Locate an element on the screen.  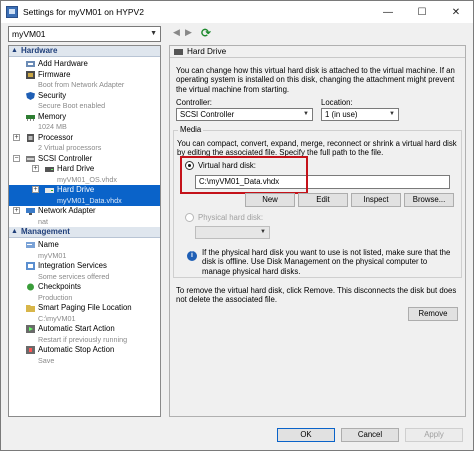
location-label: Location: is located at coordinates (337, 102).